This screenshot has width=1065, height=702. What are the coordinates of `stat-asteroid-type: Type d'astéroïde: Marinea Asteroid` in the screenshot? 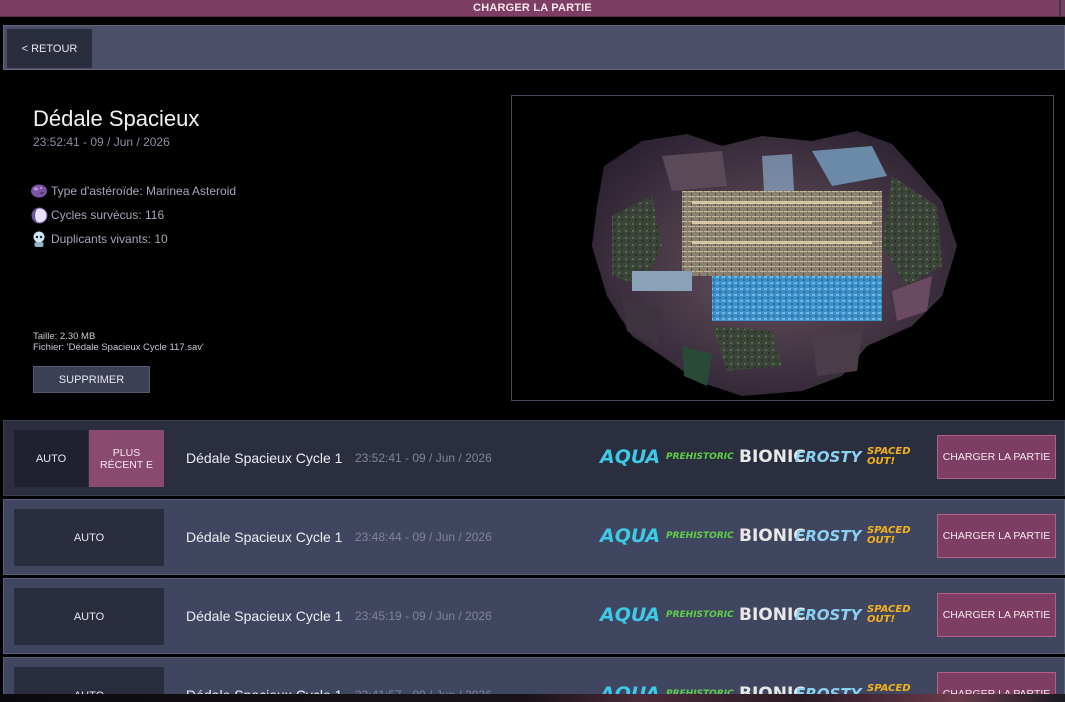 It's located at (133, 191).